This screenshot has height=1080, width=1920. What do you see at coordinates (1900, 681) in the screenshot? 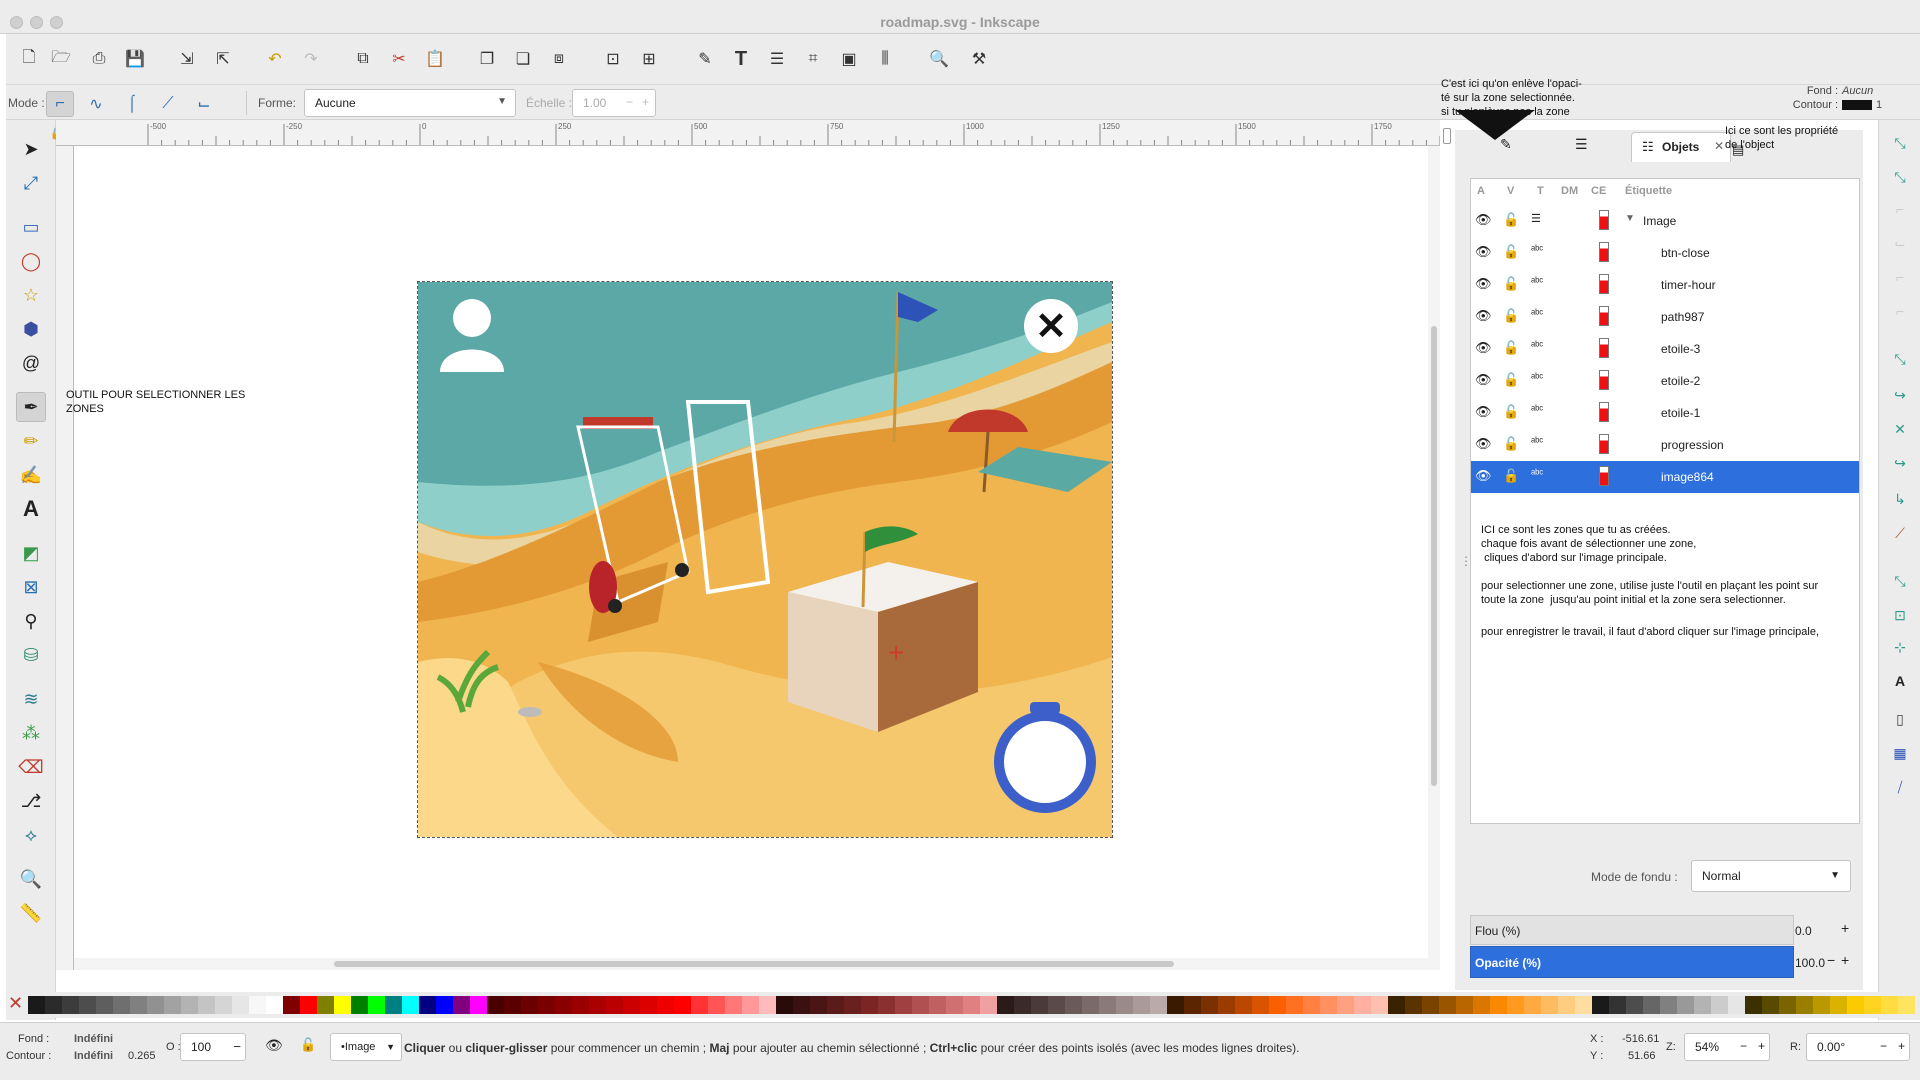
I see `snap-text-baseline-icon: A` at bounding box center [1900, 681].